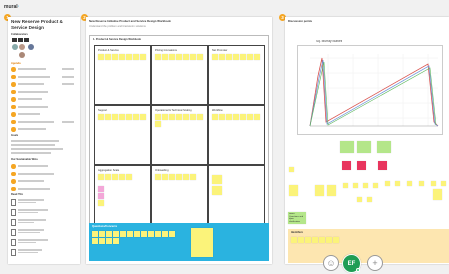  Describe the element at coordinates (179, 75) in the screenshot. I see `grid-cell: Pricing Innovations` at that location.